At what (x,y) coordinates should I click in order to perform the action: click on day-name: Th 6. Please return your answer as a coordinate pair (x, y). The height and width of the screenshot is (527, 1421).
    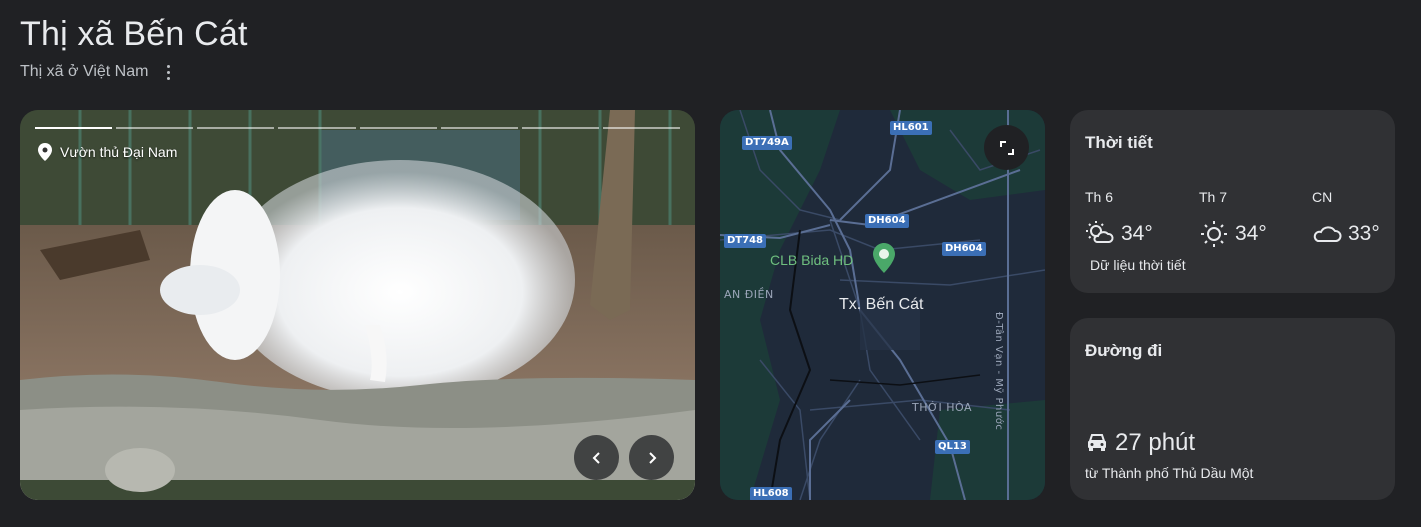
    Looking at the image, I should click on (1099, 197).